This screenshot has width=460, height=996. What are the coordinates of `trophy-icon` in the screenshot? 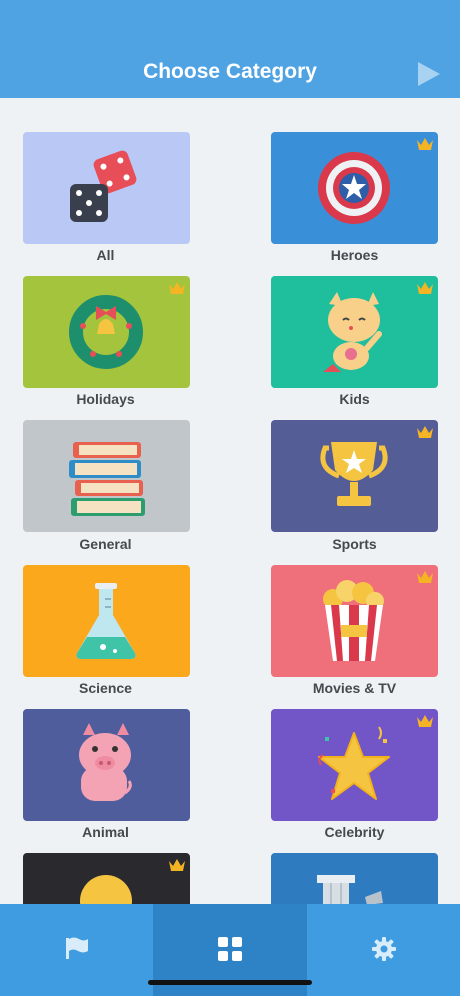 It's located at (354, 474).